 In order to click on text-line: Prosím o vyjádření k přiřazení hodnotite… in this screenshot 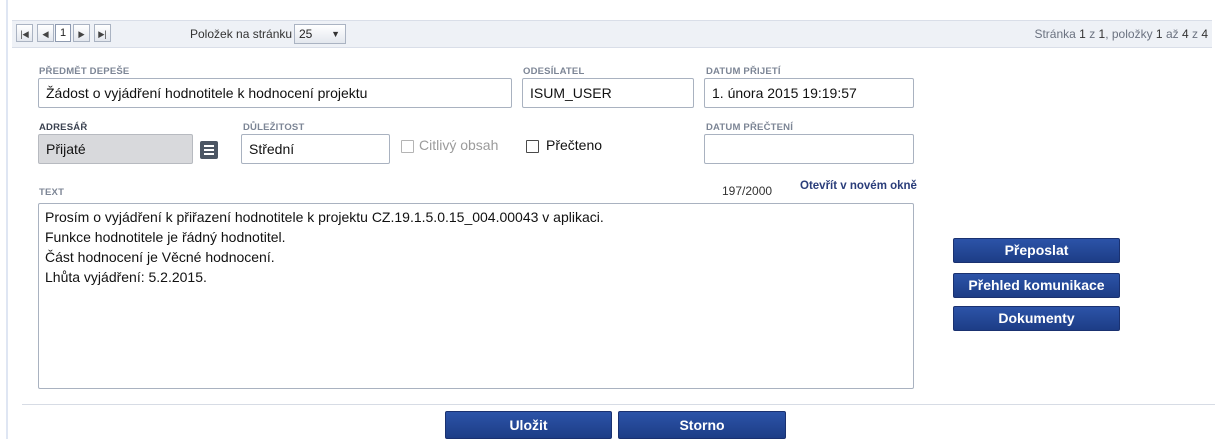, I will do `click(324, 217)`.